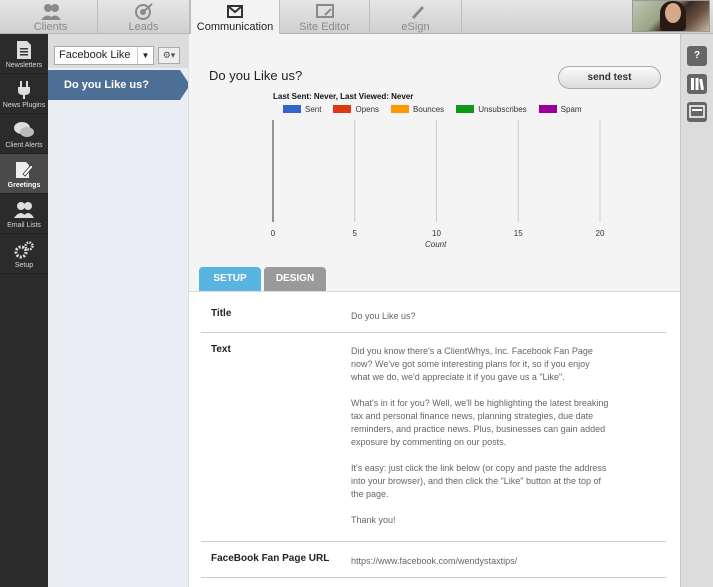 This screenshot has width=713, height=587. I want to click on nav-item-client-alerts: Client Alerts, so click(24, 134).